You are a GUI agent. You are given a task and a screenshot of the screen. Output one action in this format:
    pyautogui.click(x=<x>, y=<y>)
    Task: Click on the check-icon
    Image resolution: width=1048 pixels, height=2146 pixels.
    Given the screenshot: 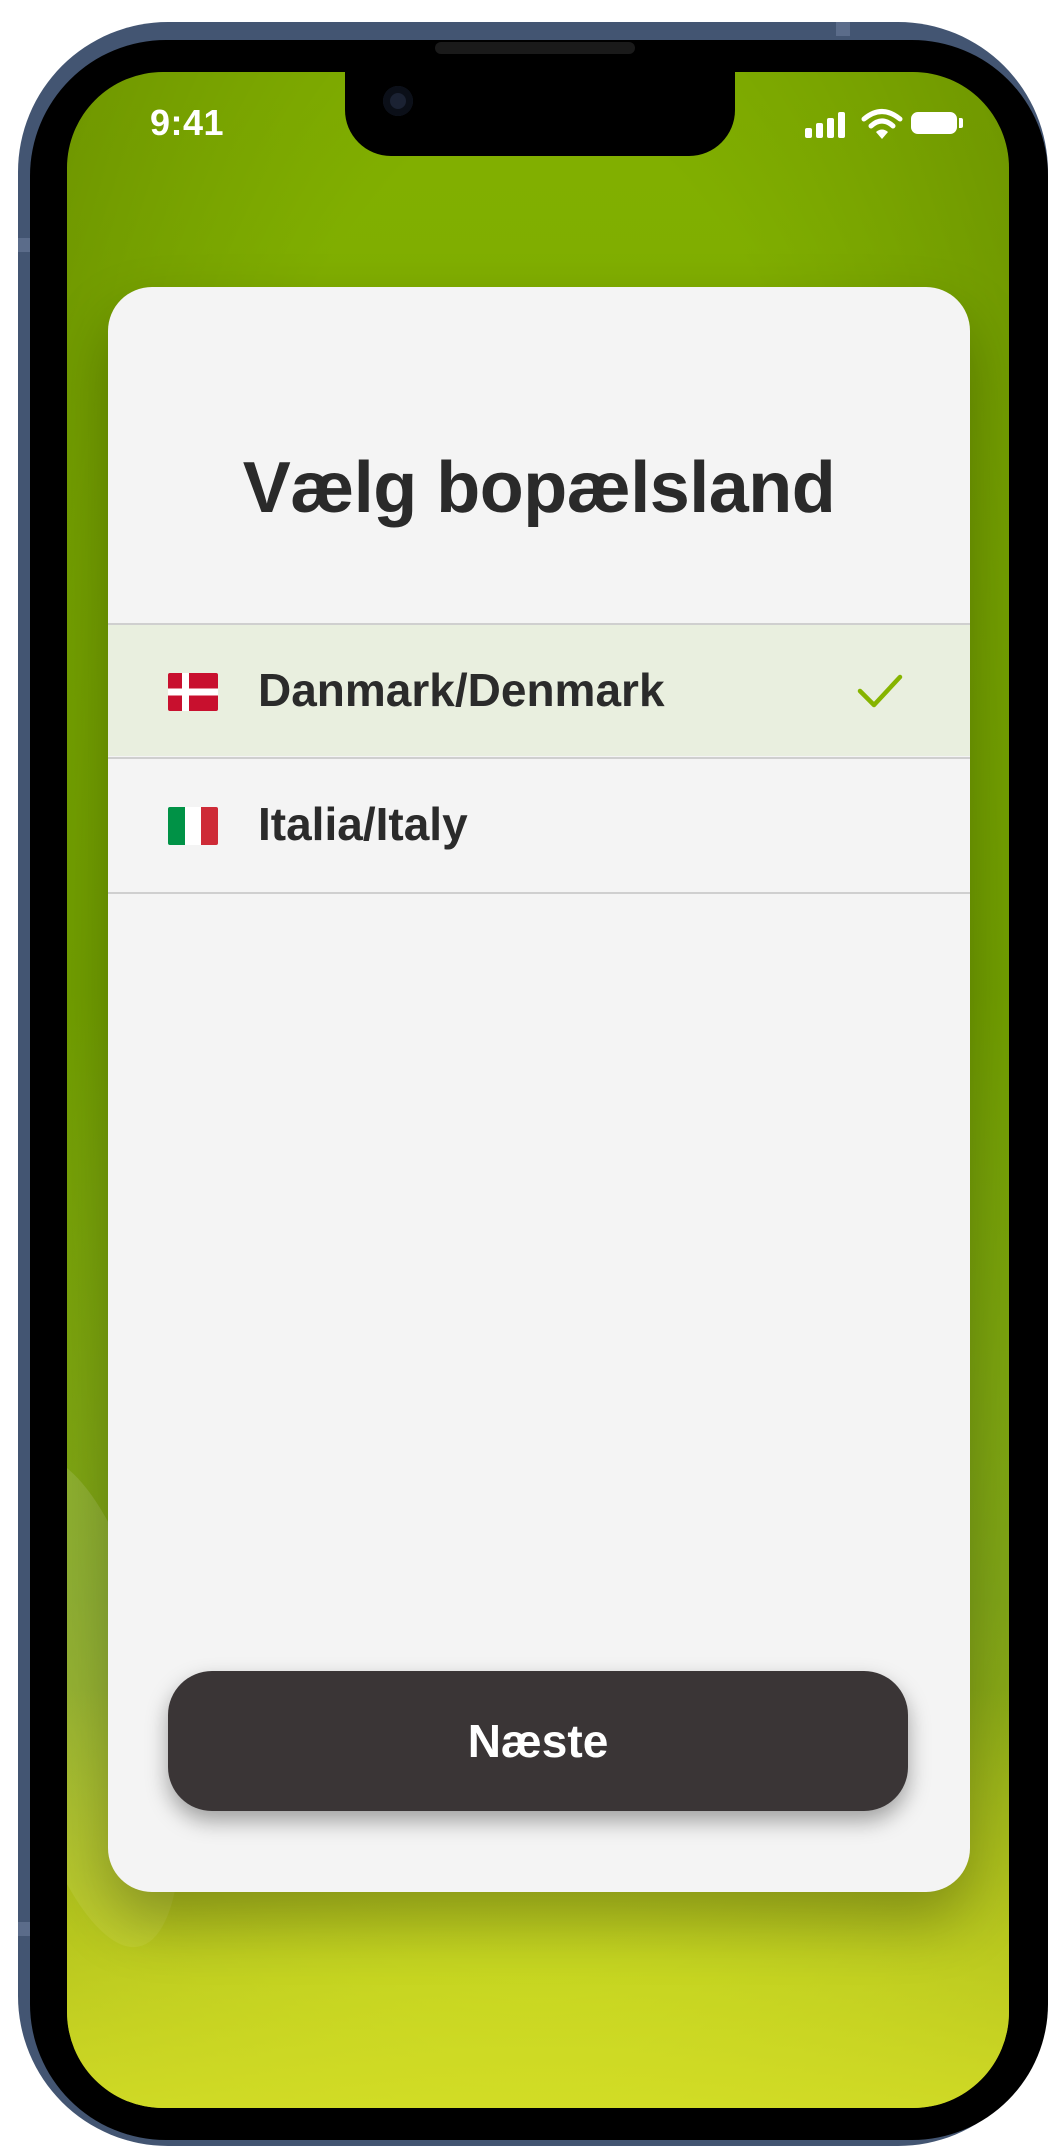 What is the action you would take?
    pyautogui.click(x=880, y=691)
    